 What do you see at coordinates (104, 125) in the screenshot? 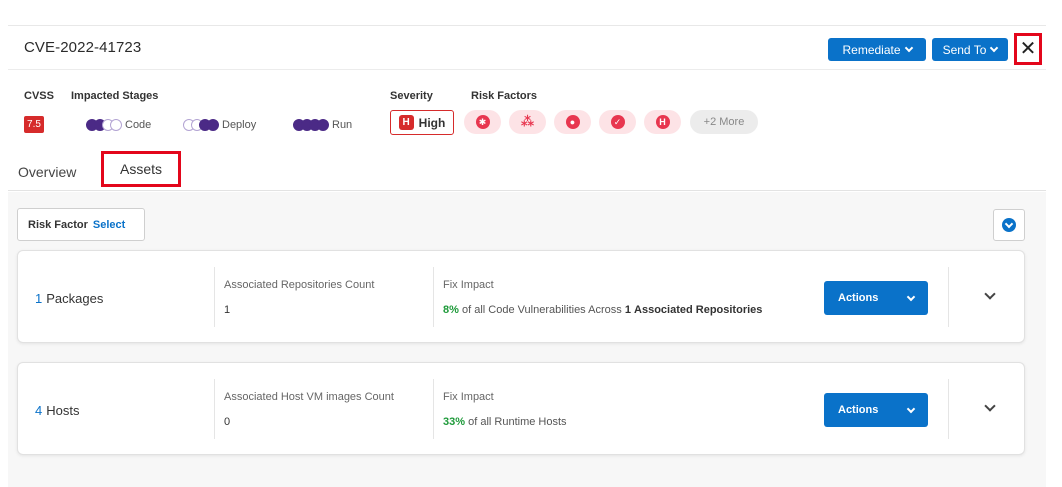
I see `stage-code-indicator` at bounding box center [104, 125].